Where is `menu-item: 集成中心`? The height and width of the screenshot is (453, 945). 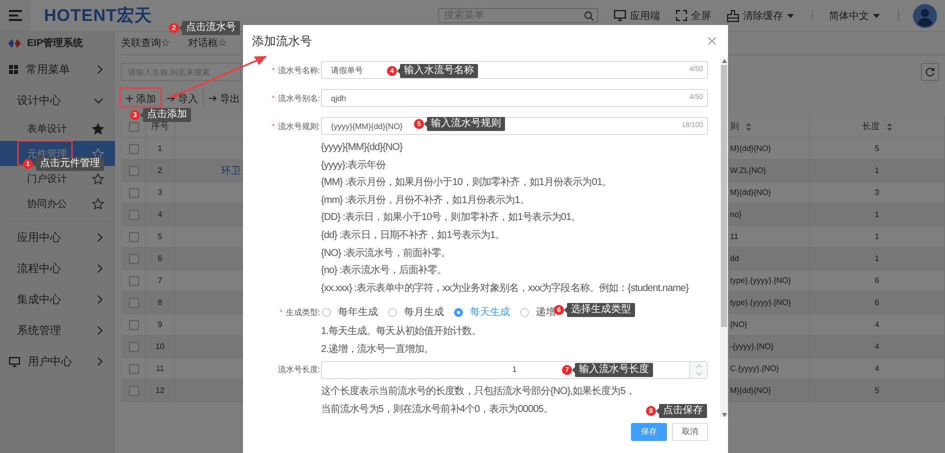 menu-item: 集成中心 is located at coordinates (57, 299).